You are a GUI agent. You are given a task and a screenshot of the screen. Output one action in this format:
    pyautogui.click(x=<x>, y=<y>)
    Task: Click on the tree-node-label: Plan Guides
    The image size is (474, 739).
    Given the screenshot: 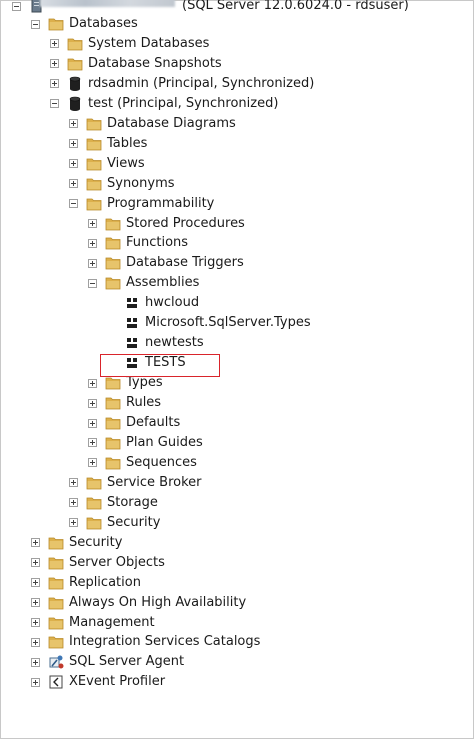 What is the action you would take?
    pyautogui.click(x=164, y=442)
    